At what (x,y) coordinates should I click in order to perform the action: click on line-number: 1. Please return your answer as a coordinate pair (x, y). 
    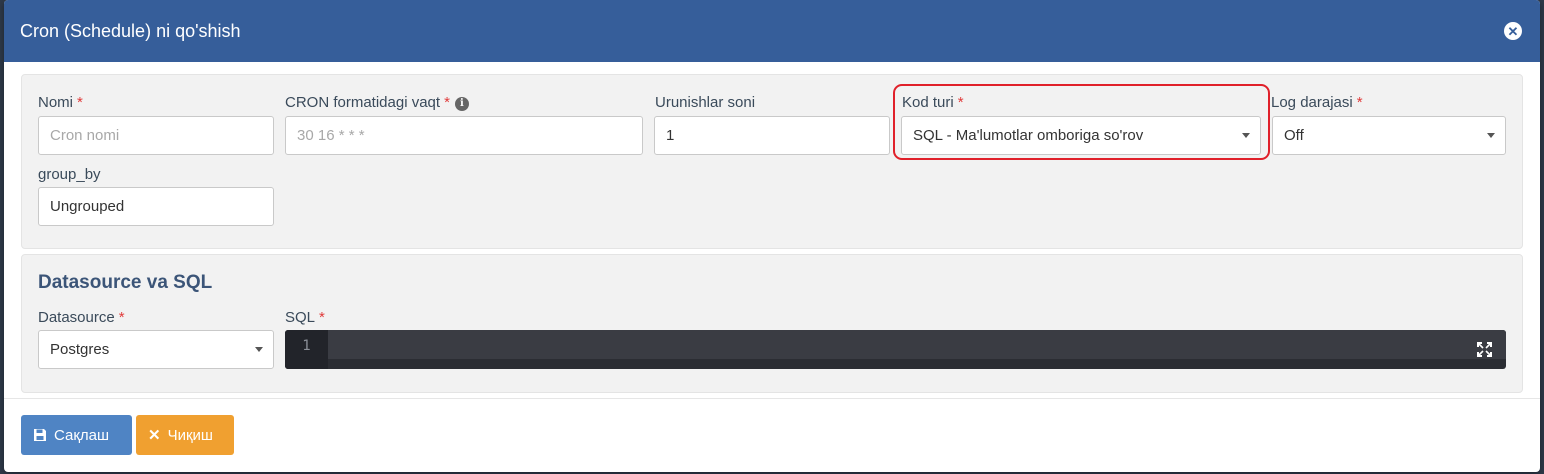
    Looking at the image, I should click on (306, 349).